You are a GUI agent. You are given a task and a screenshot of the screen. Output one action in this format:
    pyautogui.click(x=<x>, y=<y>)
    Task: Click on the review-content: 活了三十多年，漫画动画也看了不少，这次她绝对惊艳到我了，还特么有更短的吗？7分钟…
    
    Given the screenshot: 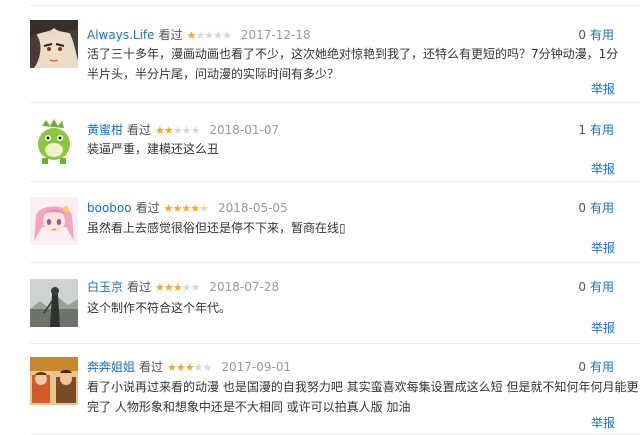 What is the action you would take?
    pyautogui.click(x=353, y=64)
    